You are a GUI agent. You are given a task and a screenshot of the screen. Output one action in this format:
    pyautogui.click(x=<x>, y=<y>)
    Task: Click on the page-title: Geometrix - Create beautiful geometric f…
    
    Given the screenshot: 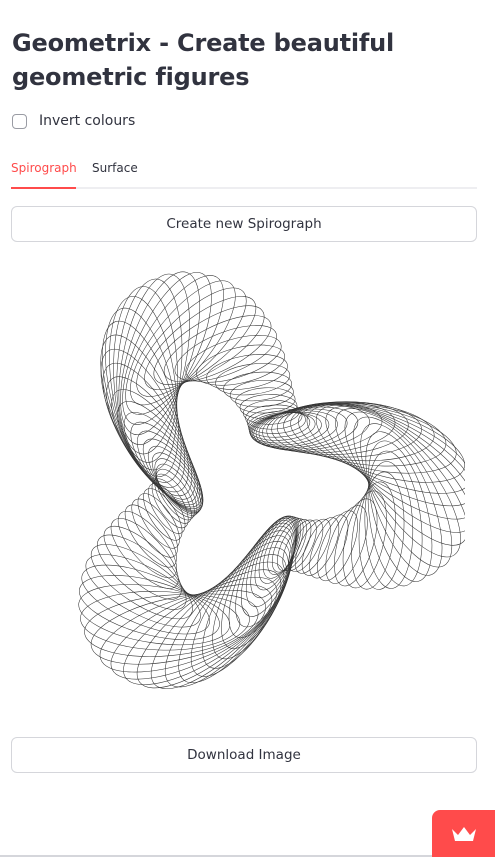 What is the action you would take?
    pyautogui.click(x=203, y=60)
    